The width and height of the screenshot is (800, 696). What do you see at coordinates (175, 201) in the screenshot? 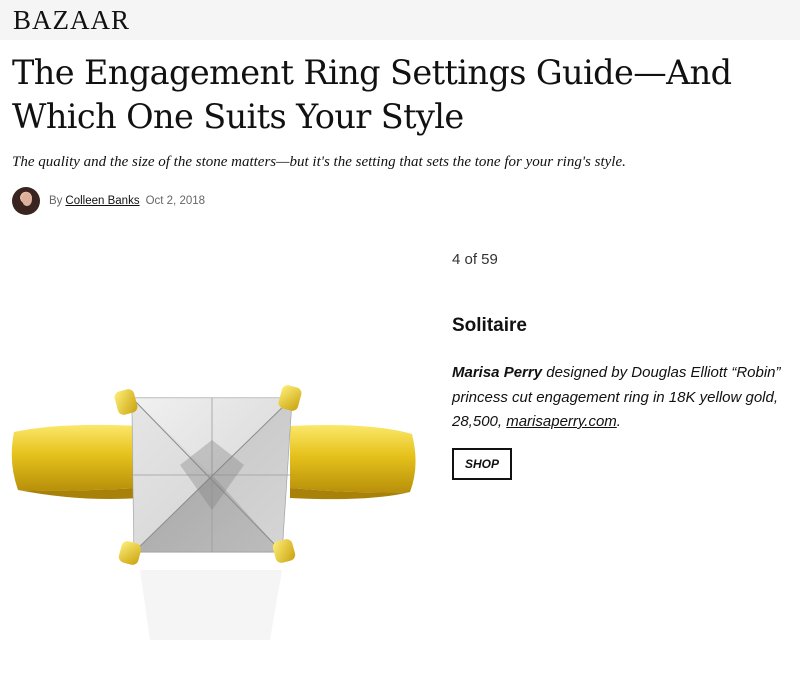
I see `publish-date: Oct 2, 2018` at bounding box center [175, 201].